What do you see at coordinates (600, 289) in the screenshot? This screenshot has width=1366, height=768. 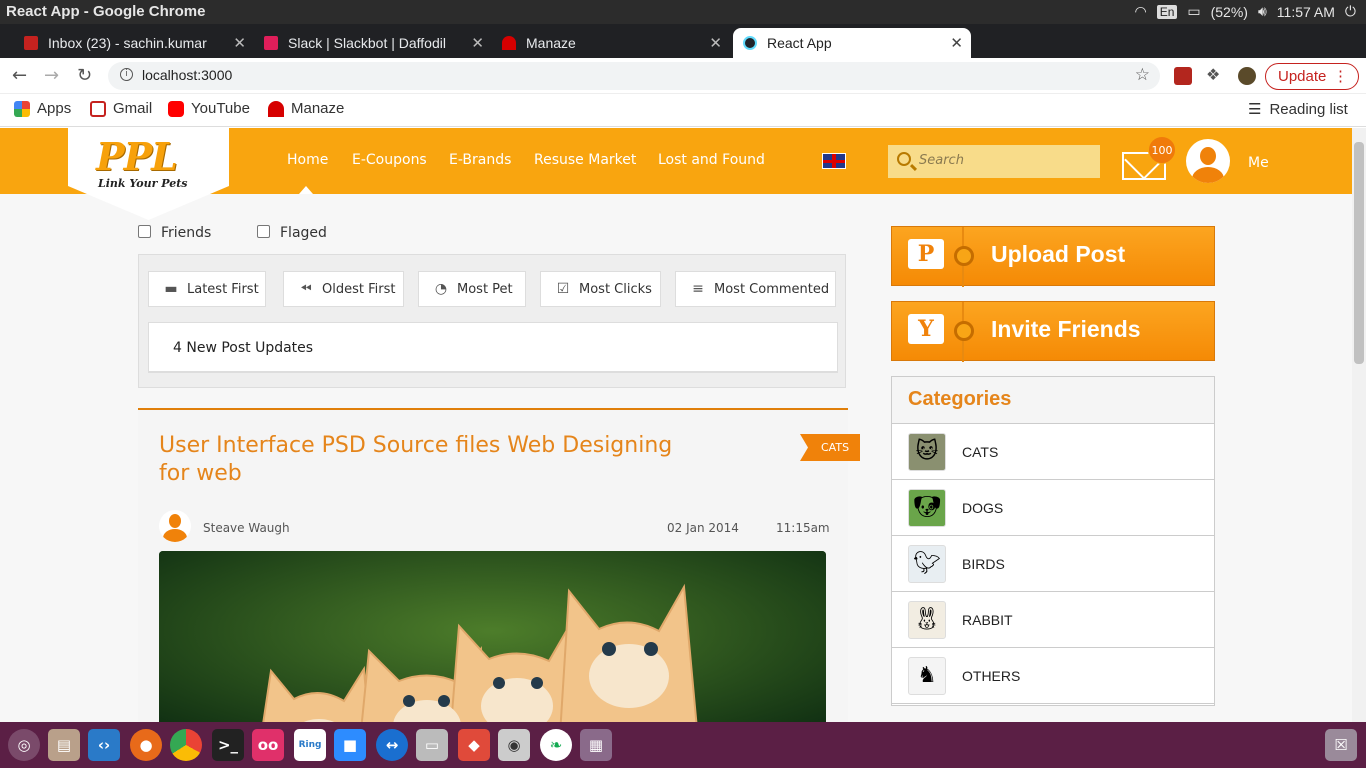 I see `most-clicks-button: ☑ Most Clicks` at bounding box center [600, 289].